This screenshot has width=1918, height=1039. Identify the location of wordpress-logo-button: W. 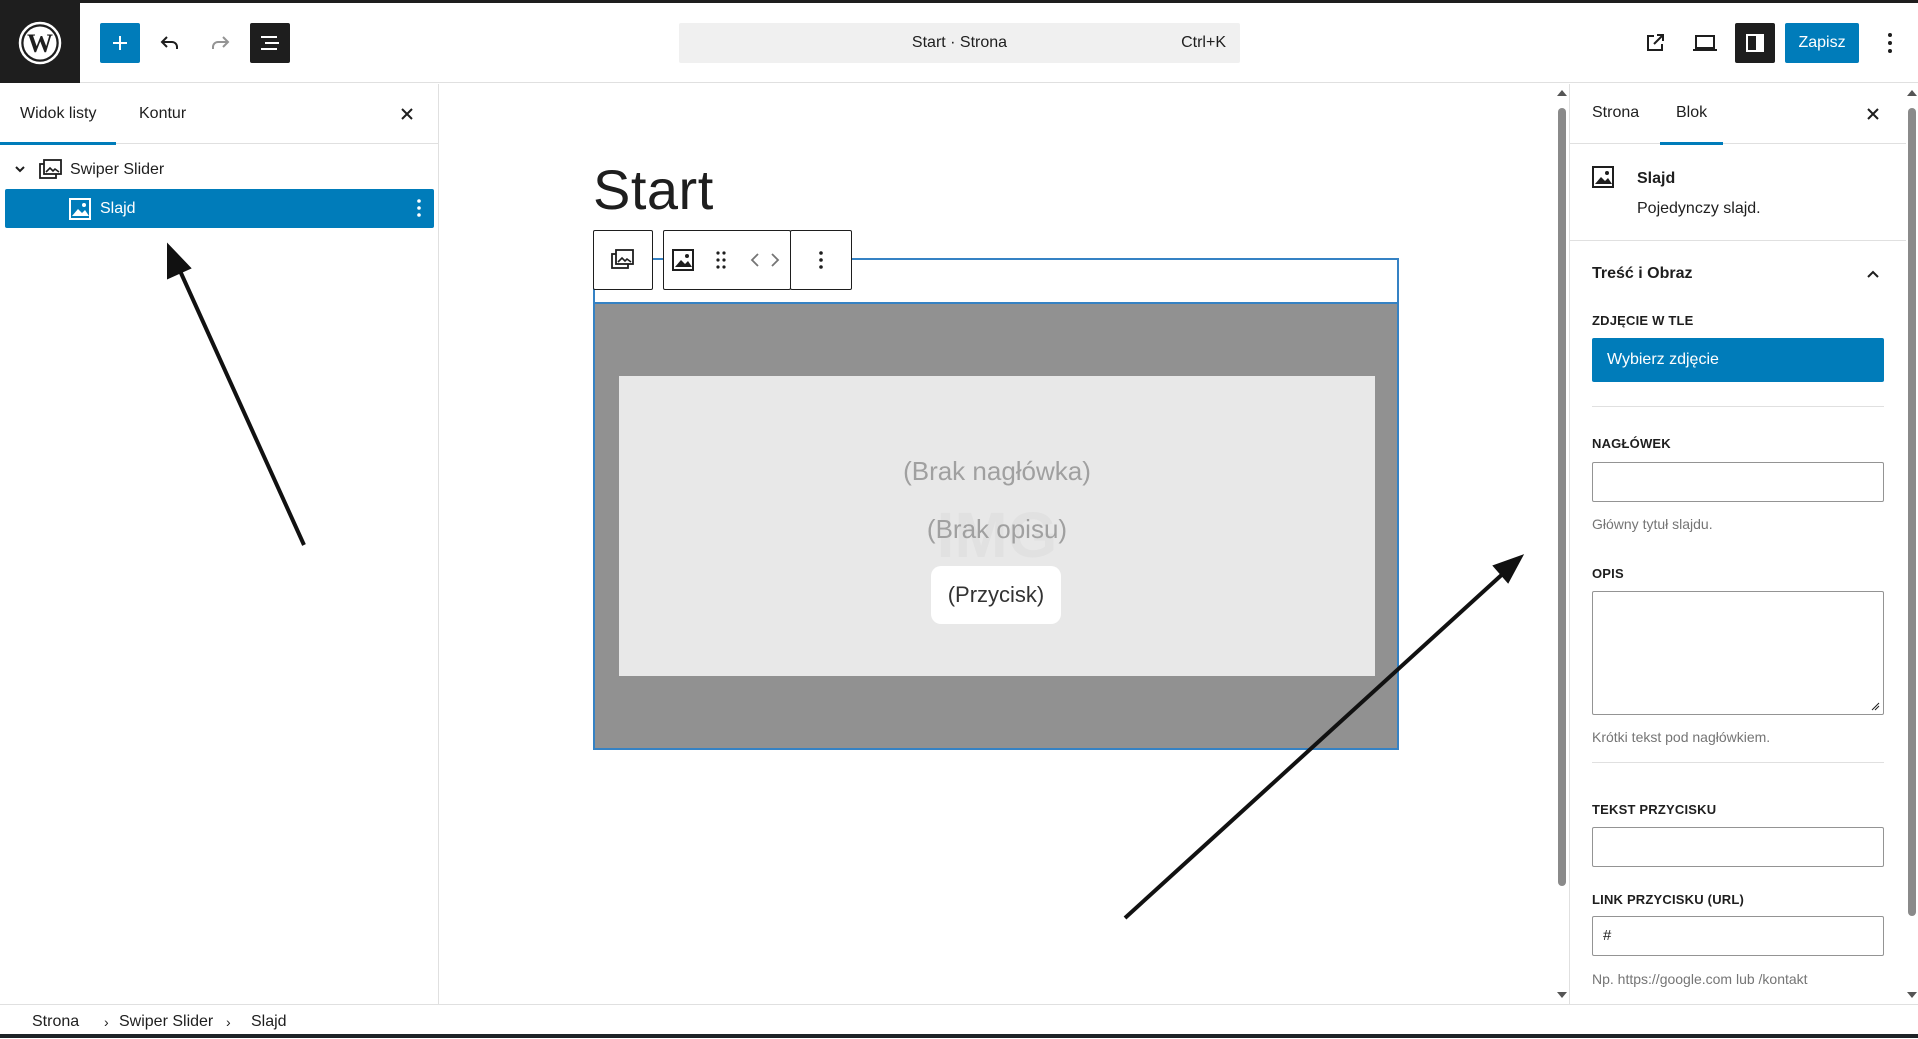
(40, 43).